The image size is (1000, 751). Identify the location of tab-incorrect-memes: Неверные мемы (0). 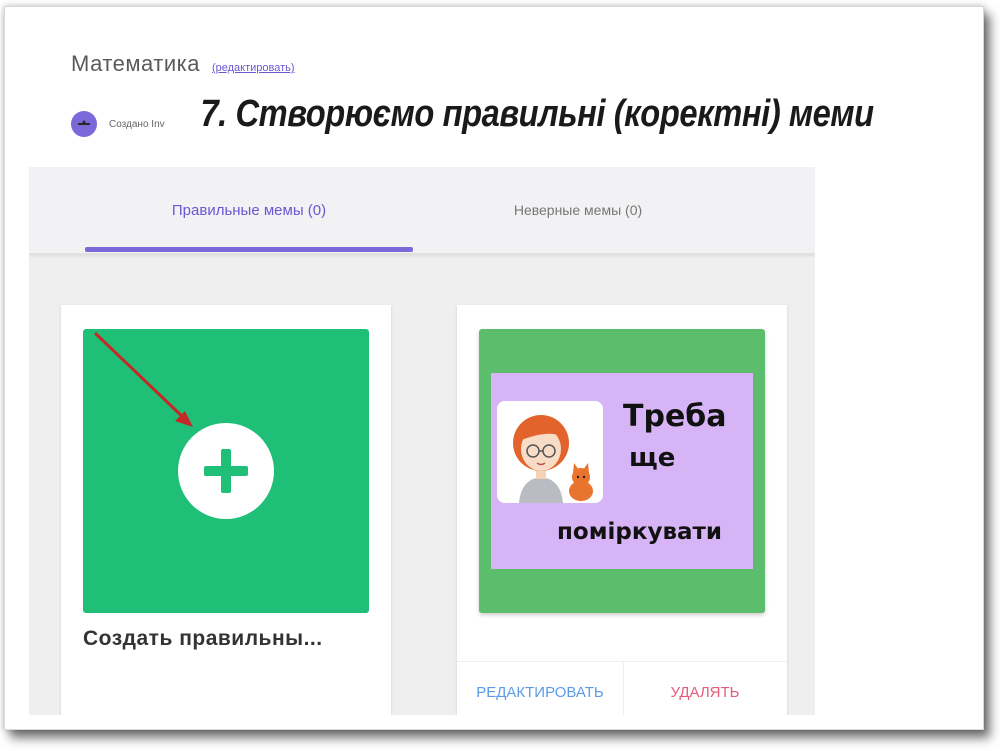
(578, 210).